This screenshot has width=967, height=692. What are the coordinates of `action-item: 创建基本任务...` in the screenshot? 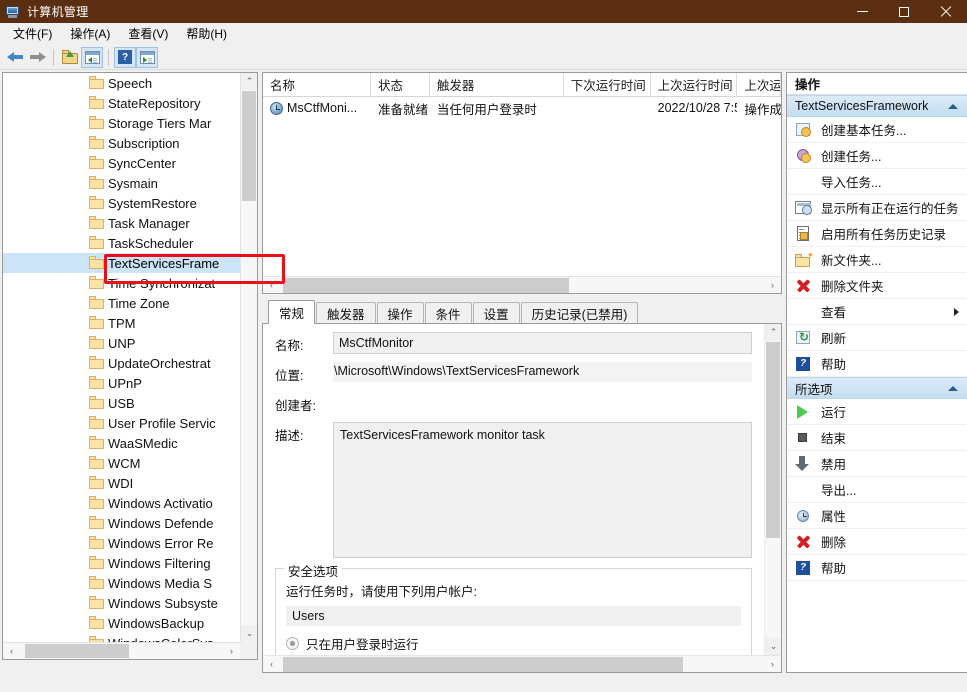 It's located at (877, 130).